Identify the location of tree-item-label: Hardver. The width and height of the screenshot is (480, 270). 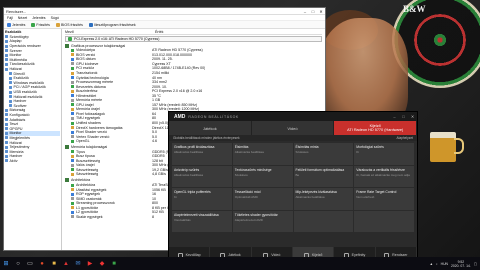
(20, 101).